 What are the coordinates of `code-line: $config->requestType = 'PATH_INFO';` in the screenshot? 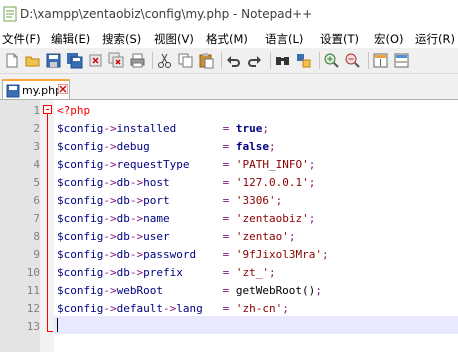 It's located at (186, 165).